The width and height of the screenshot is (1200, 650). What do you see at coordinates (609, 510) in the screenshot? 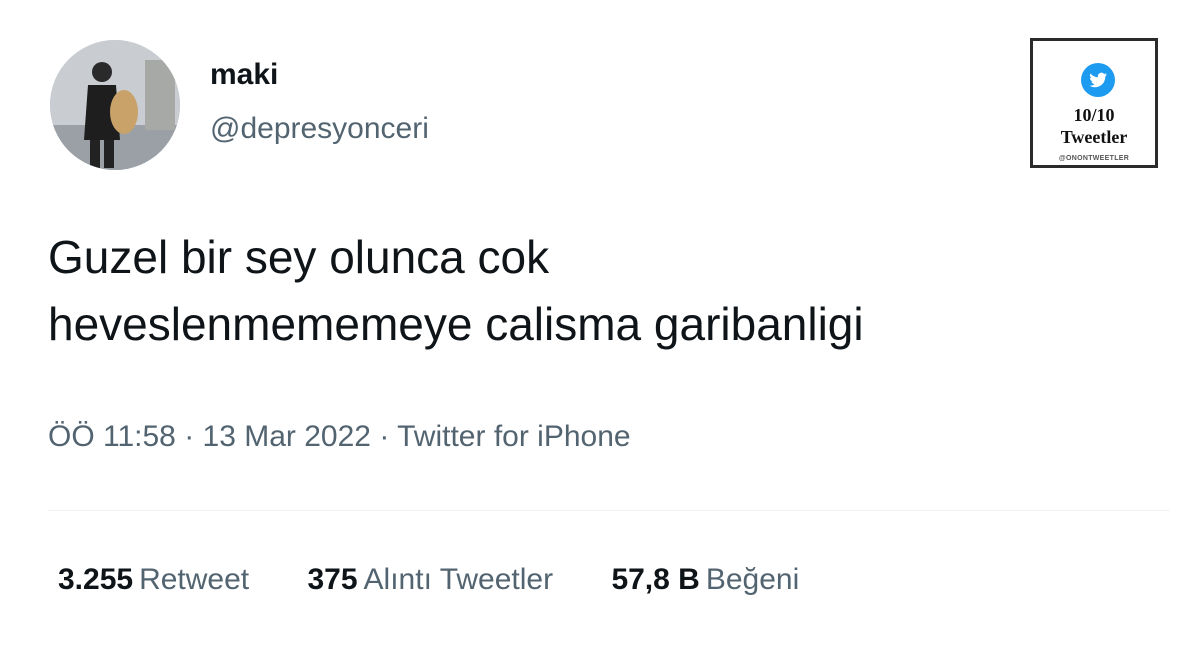
I see `divider` at bounding box center [609, 510].